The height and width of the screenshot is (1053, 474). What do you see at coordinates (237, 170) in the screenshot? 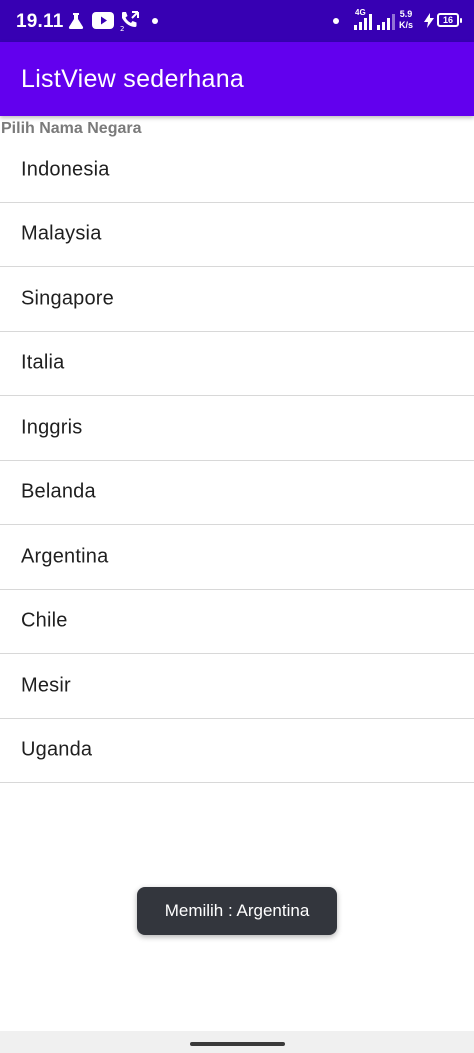
I see `list-item-indonesia: Indonesia` at bounding box center [237, 170].